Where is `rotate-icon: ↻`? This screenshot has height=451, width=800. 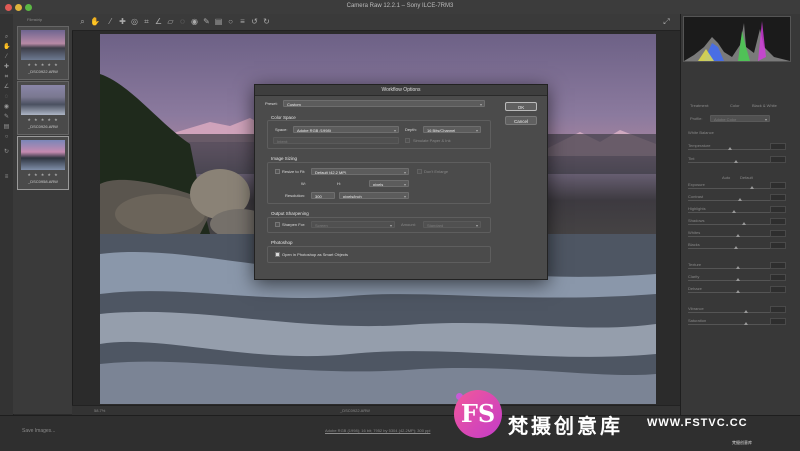 rotate-icon: ↻ is located at coordinates (6, 152).